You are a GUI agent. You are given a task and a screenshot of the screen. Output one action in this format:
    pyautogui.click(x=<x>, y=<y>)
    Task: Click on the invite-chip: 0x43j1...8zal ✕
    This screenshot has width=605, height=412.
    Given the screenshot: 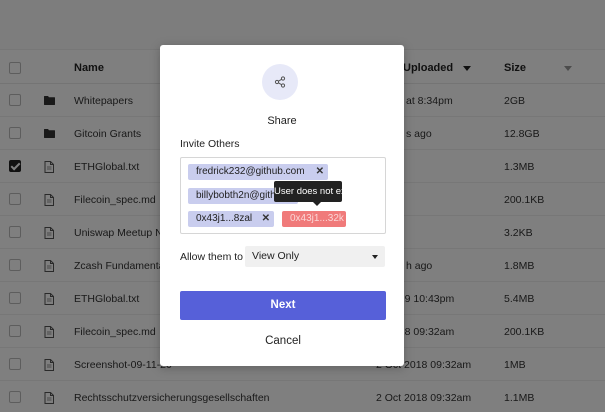 What is the action you would take?
    pyautogui.click(x=231, y=219)
    